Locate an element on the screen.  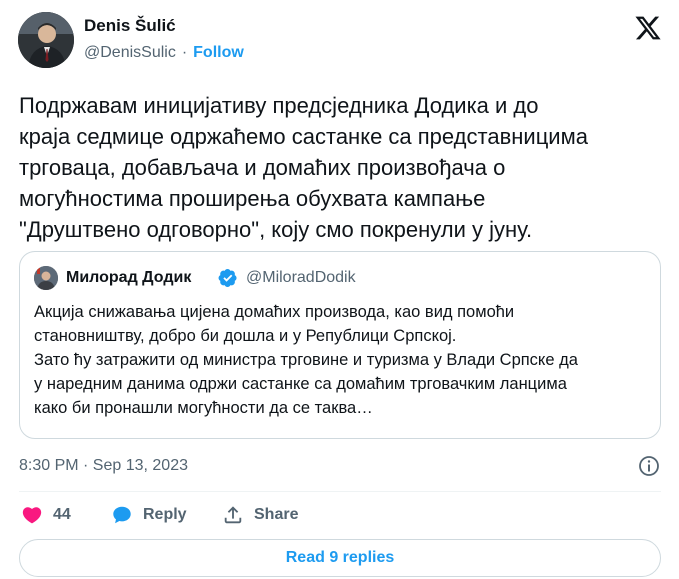
read-replies-button: Read 9 replies is located at coordinates (340, 558).